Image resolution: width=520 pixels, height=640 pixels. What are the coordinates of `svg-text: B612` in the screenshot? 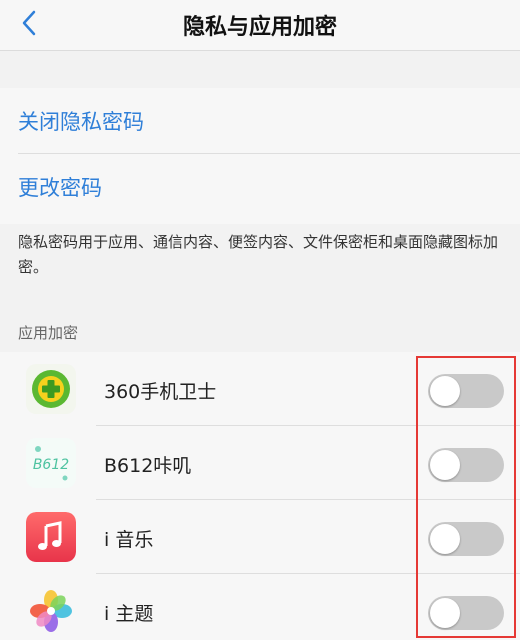 It's located at (51, 465).